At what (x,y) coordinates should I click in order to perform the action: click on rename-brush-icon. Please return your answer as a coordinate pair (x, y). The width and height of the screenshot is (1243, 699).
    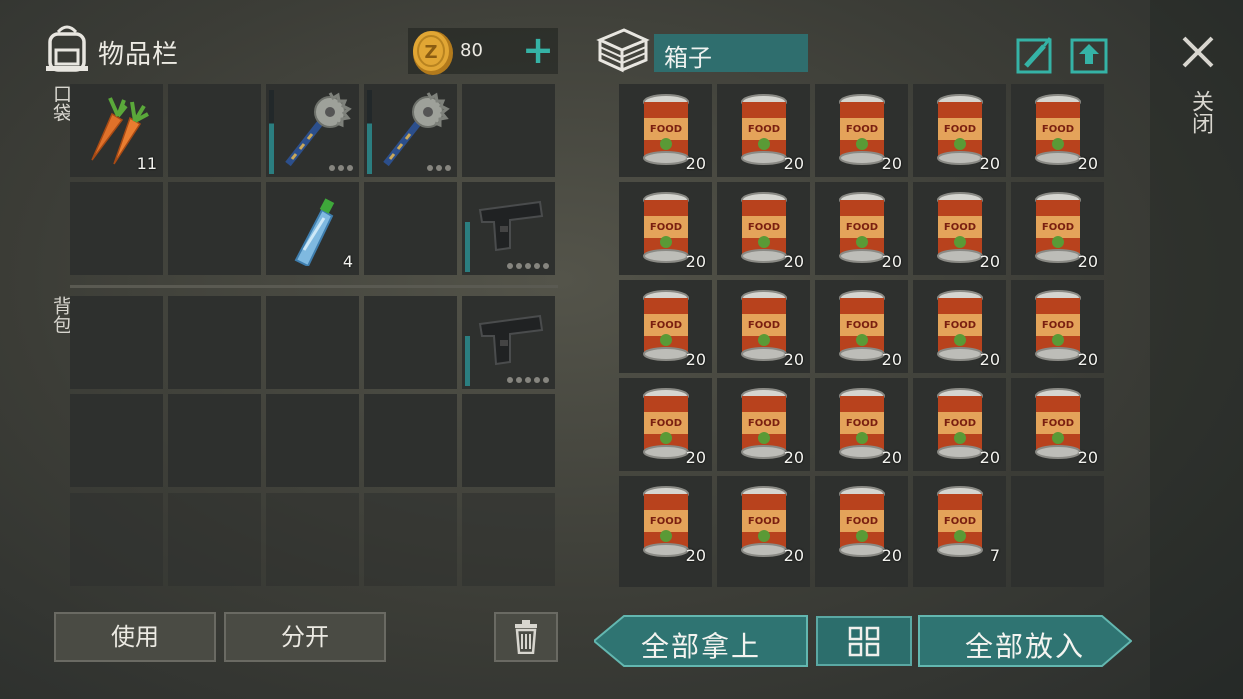
    Looking at the image, I should click on (1035, 55).